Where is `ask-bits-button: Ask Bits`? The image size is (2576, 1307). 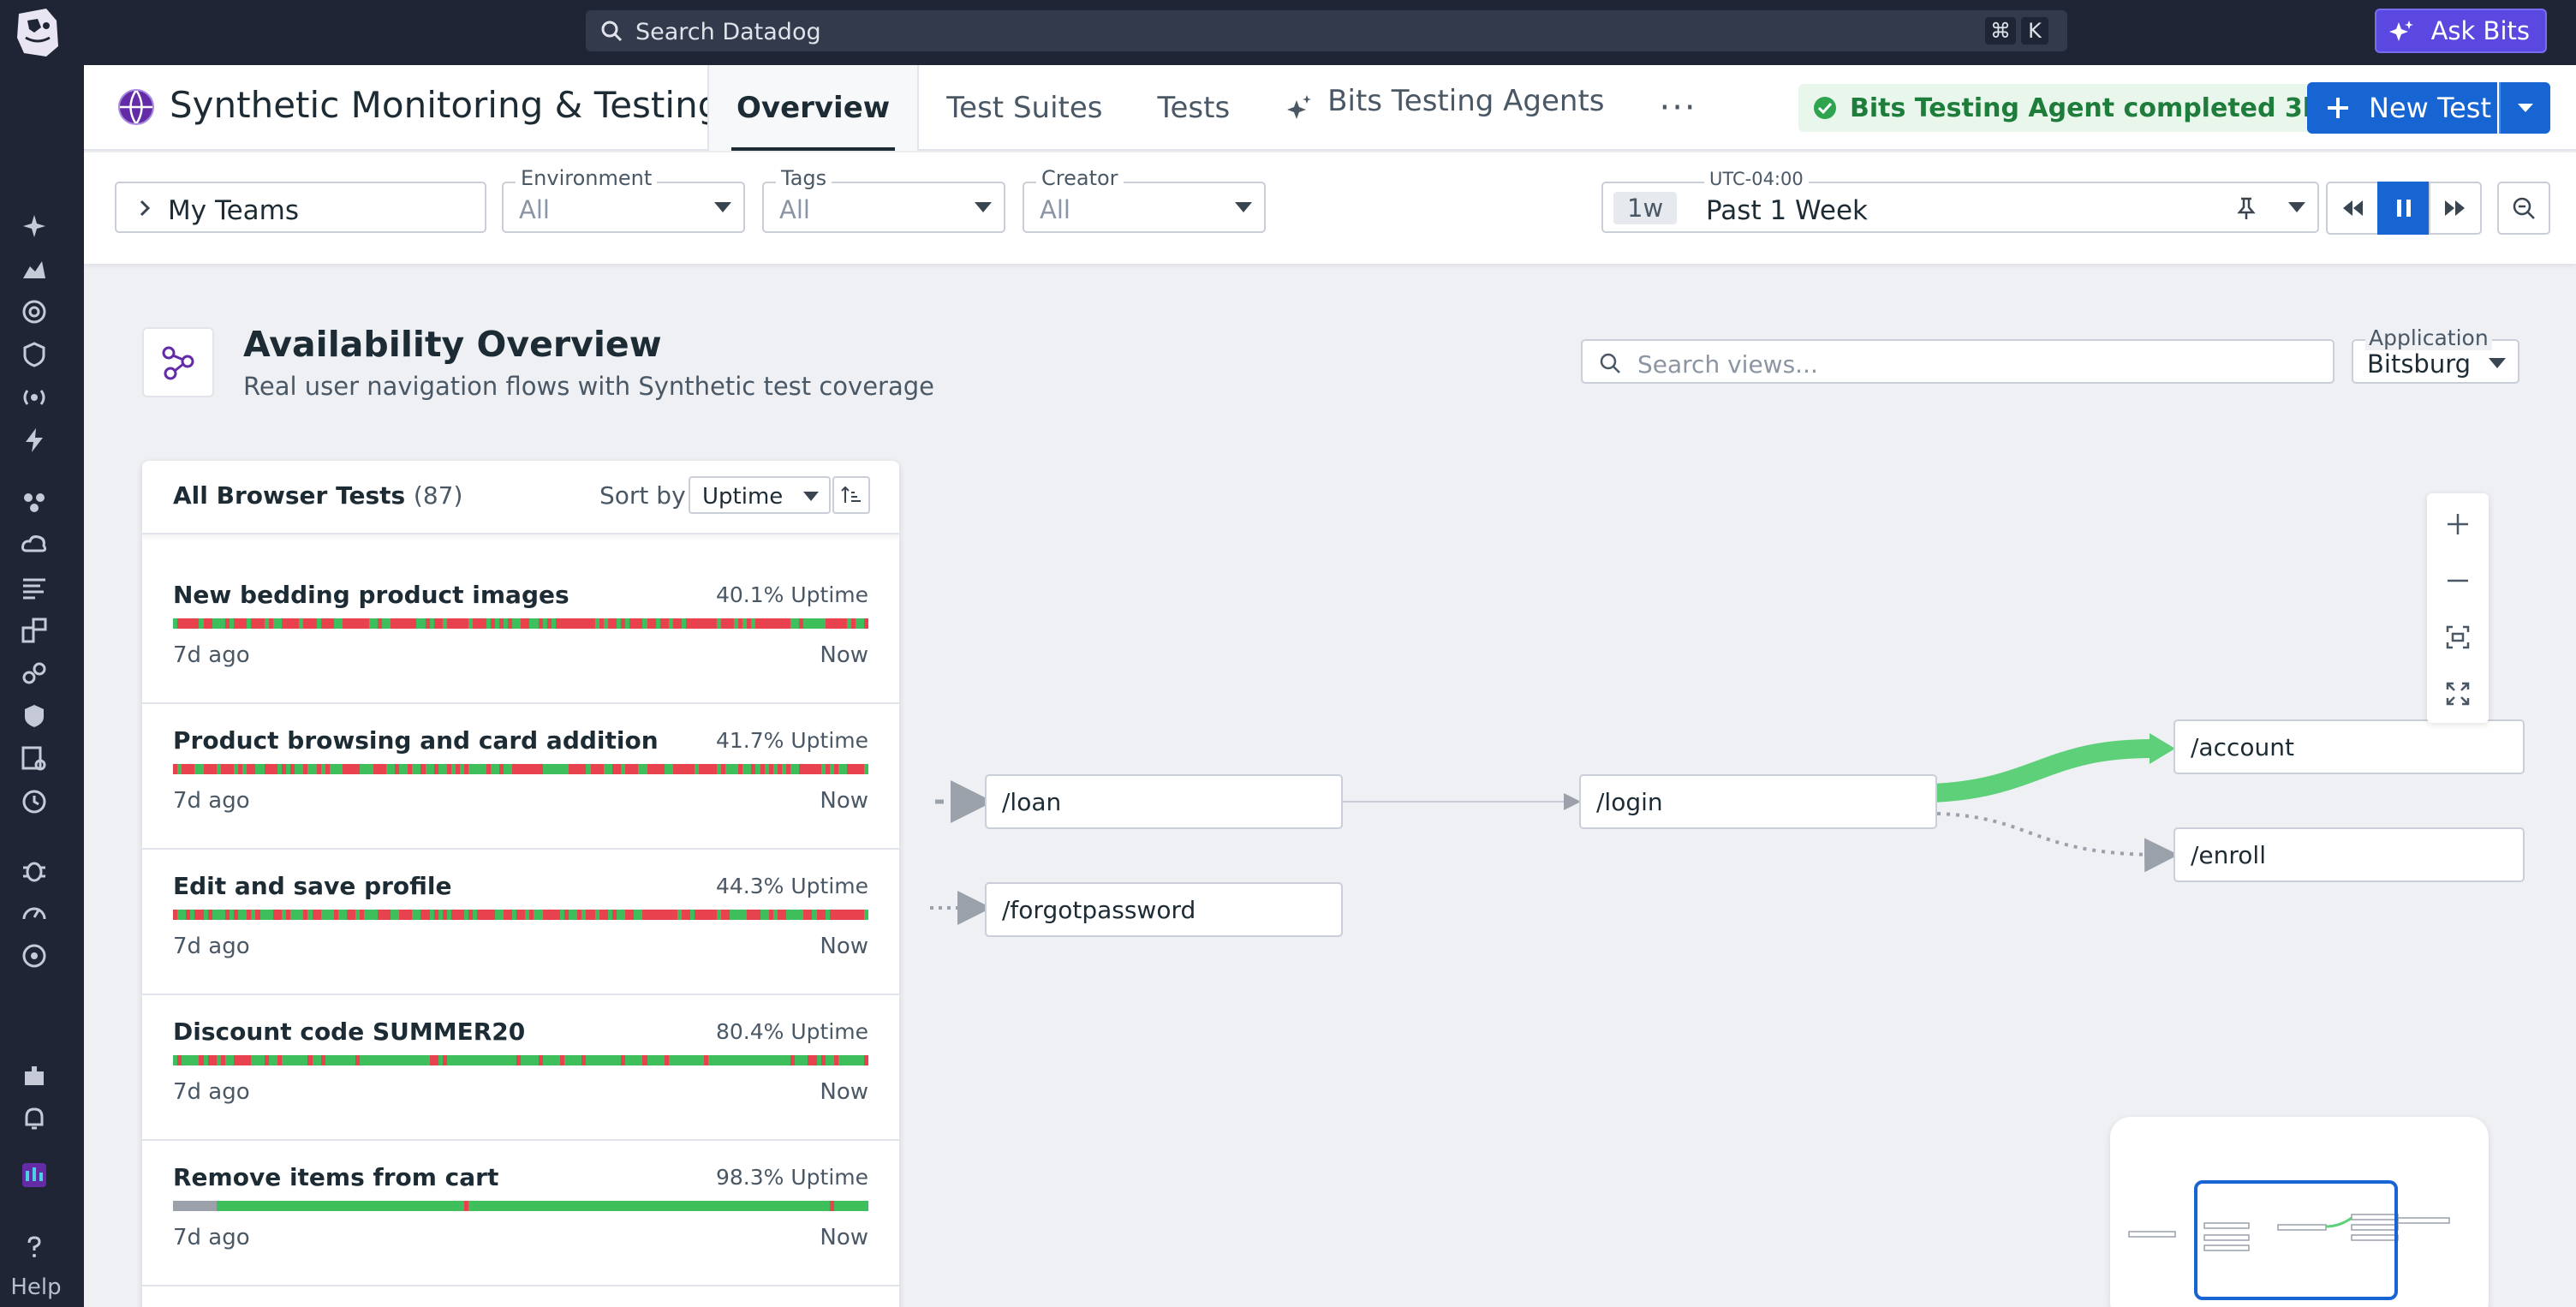 ask-bits-button: Ask Bits is located at coordinates (2460, 31).